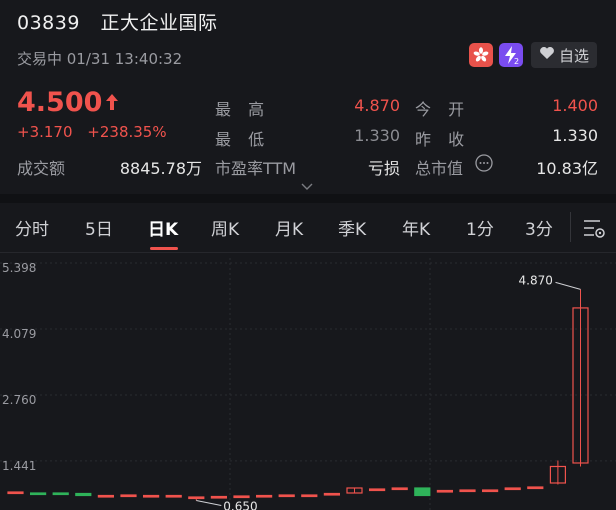  What do you see at coordinates (163, 227) in the screenshot?
I see `tab-daily-k: 日K` at bounding box center [163, 227].